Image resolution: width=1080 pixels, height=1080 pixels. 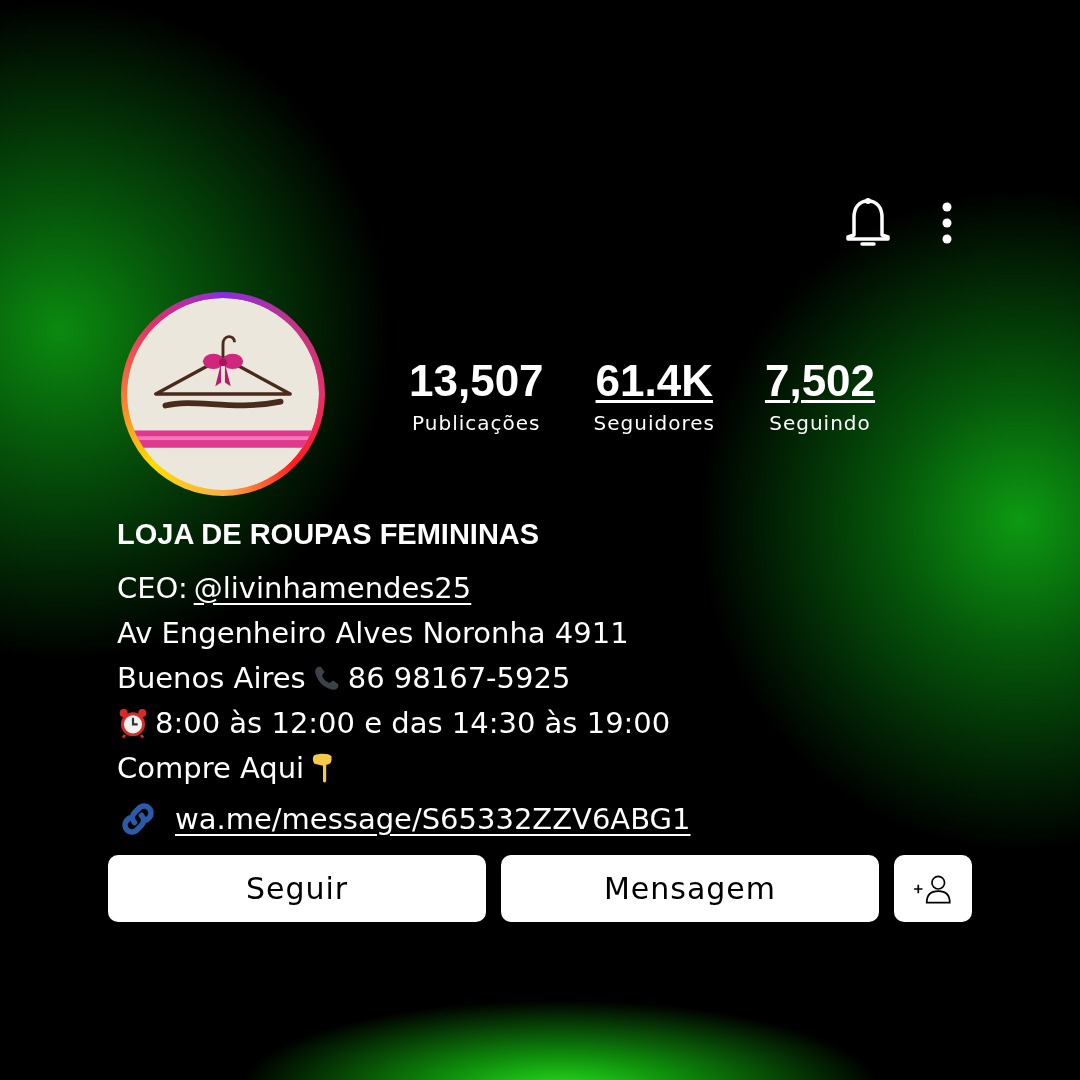 What do you see at coordinates (329, 534) in the screenshot?
I see `profile-name: LOJA DE ROUPAS FEMININAS` at bounding box center [329, 534].